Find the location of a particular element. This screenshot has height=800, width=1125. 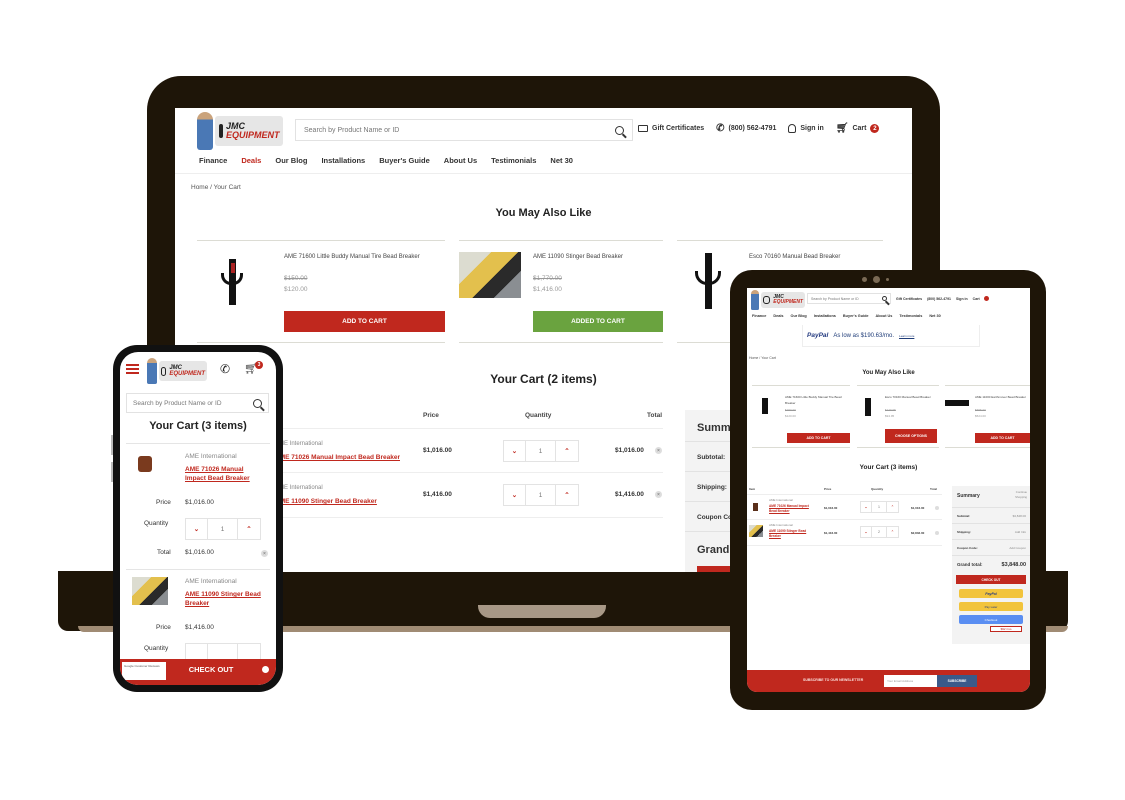

quantity-stepper: ⌄ 2 ⌃ is located at coordinates (879, 532).